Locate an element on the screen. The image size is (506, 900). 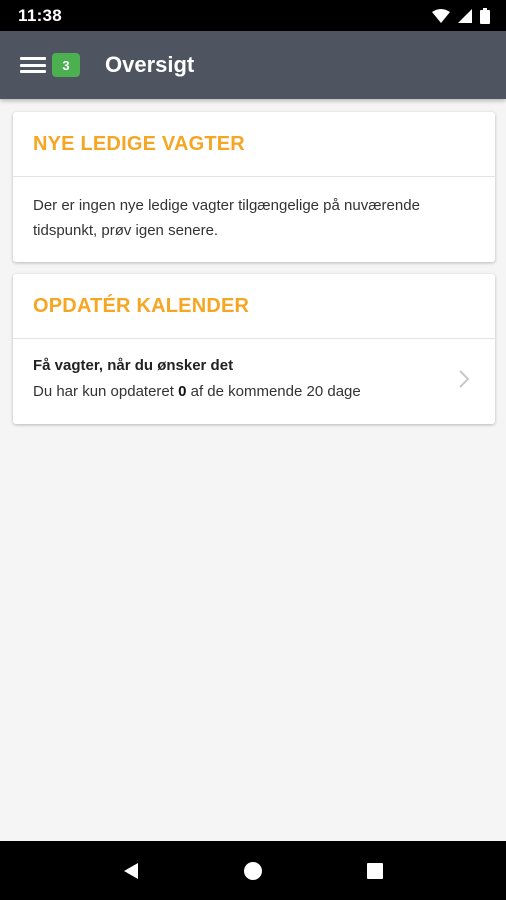
home-icon is located at coordinates (253, 871).